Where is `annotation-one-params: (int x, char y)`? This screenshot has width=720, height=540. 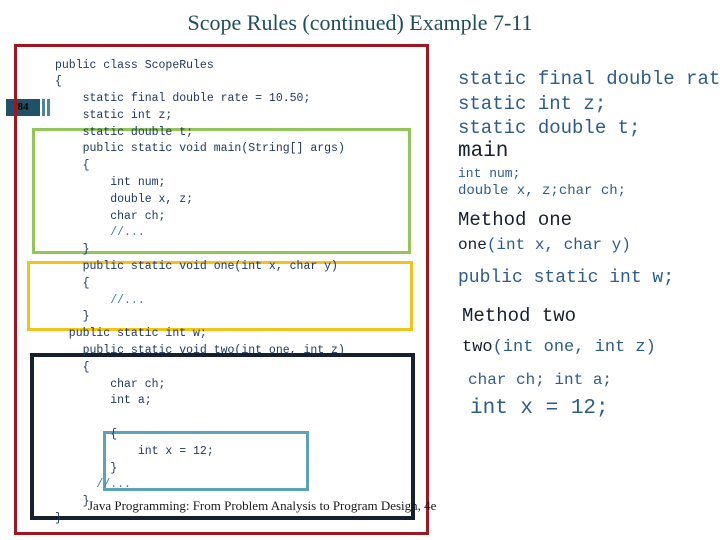 annotation-one-params: (int x, char y) is located at coordinates (558, 245).